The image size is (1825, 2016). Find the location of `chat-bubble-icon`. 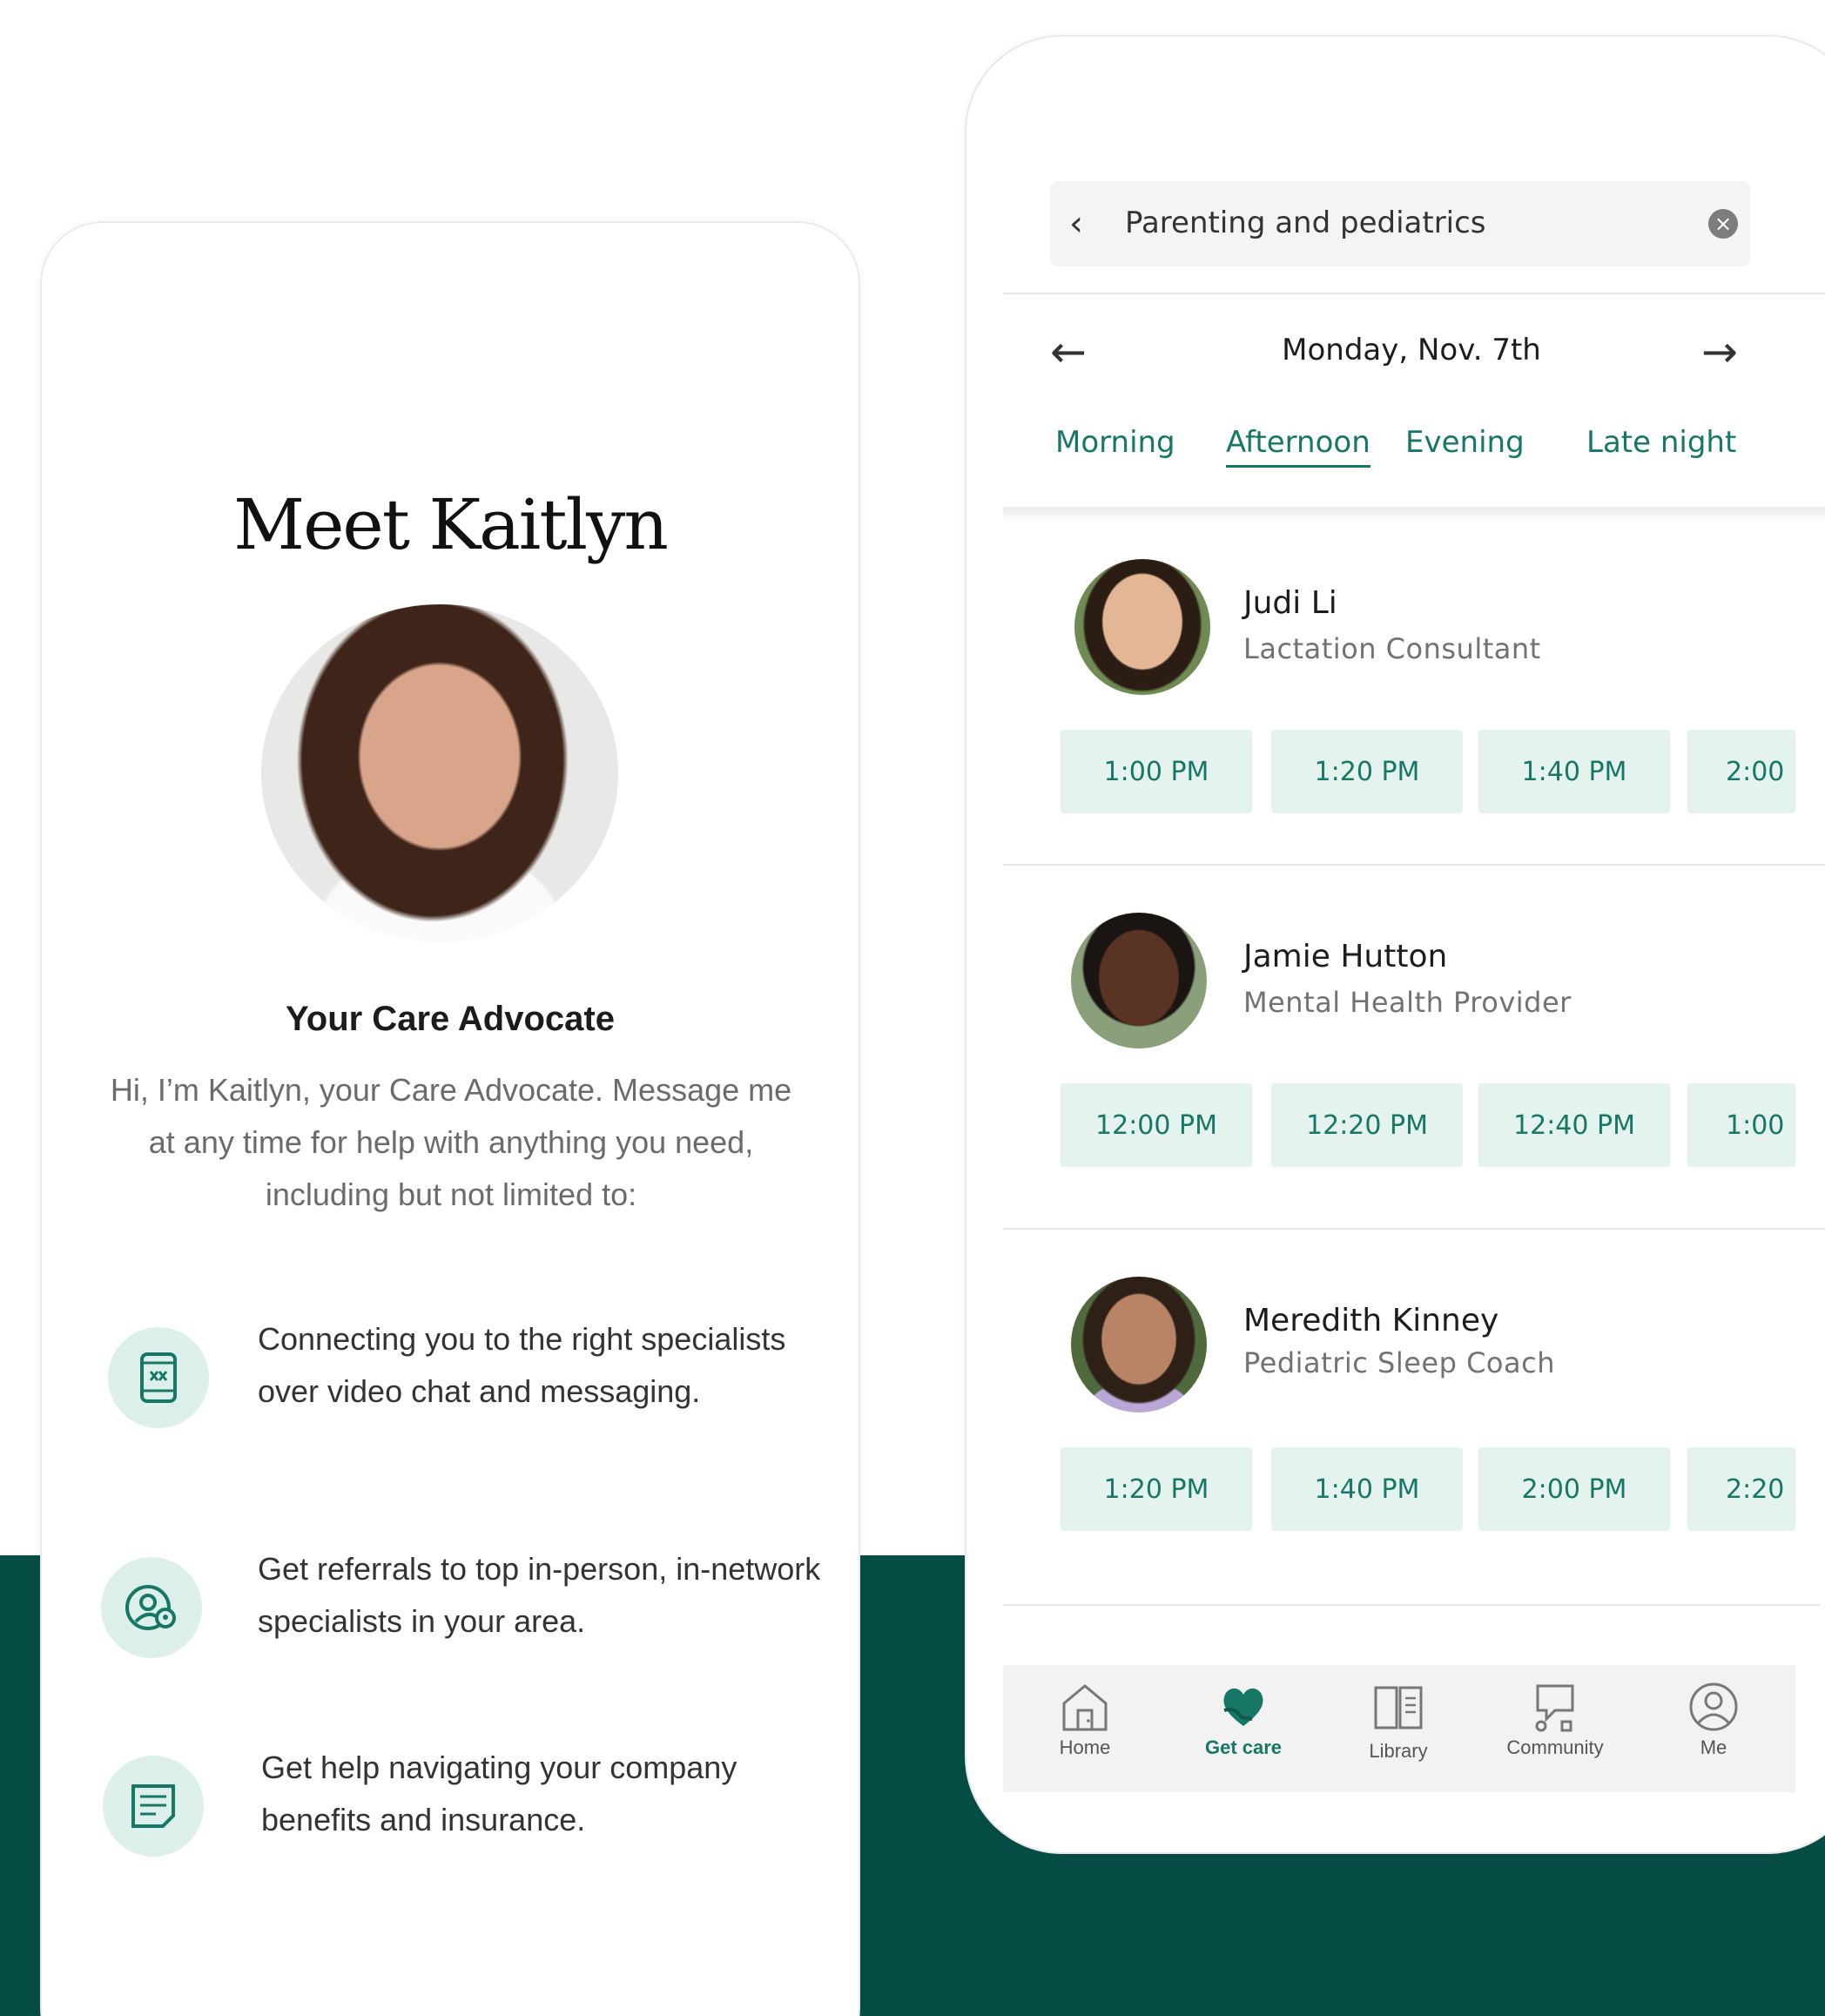

chat-bubble-icon is located at coordinates (1554, 1708).